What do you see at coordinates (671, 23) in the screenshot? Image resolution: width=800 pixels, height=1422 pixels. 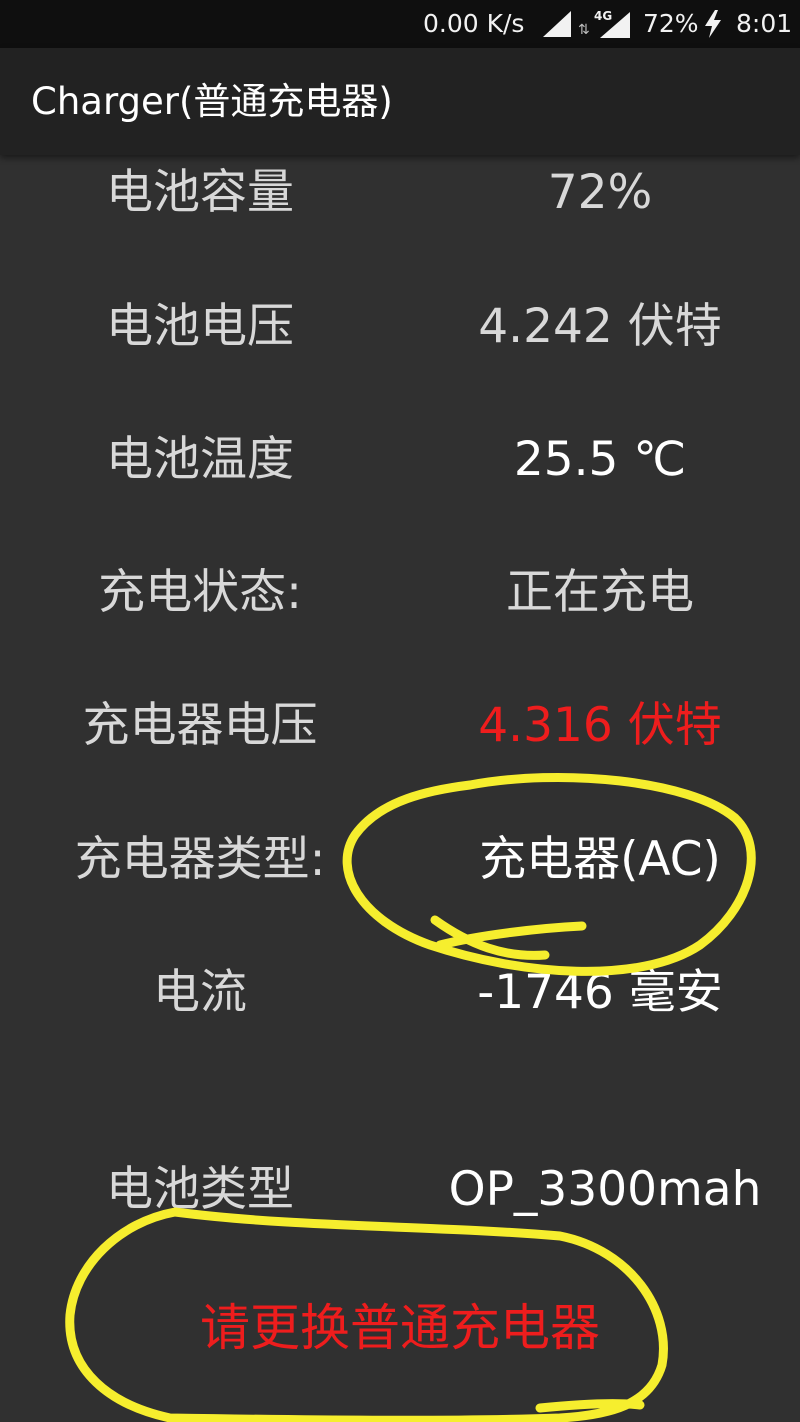 I see `battery-percent: 72%` at bounding box center [671, 23].